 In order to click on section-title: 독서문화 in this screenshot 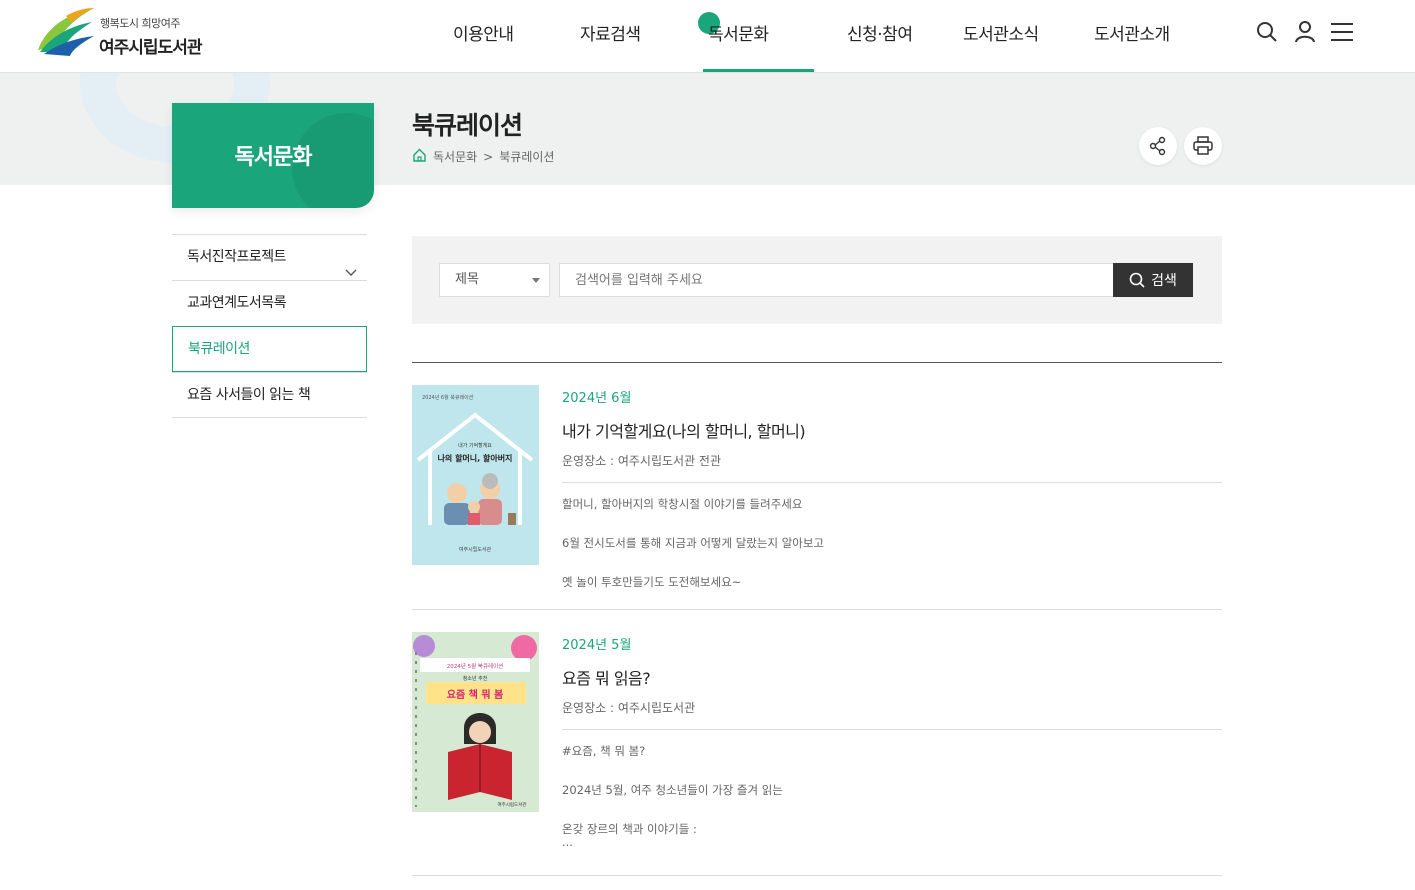, I will do `click(273, 157)`.